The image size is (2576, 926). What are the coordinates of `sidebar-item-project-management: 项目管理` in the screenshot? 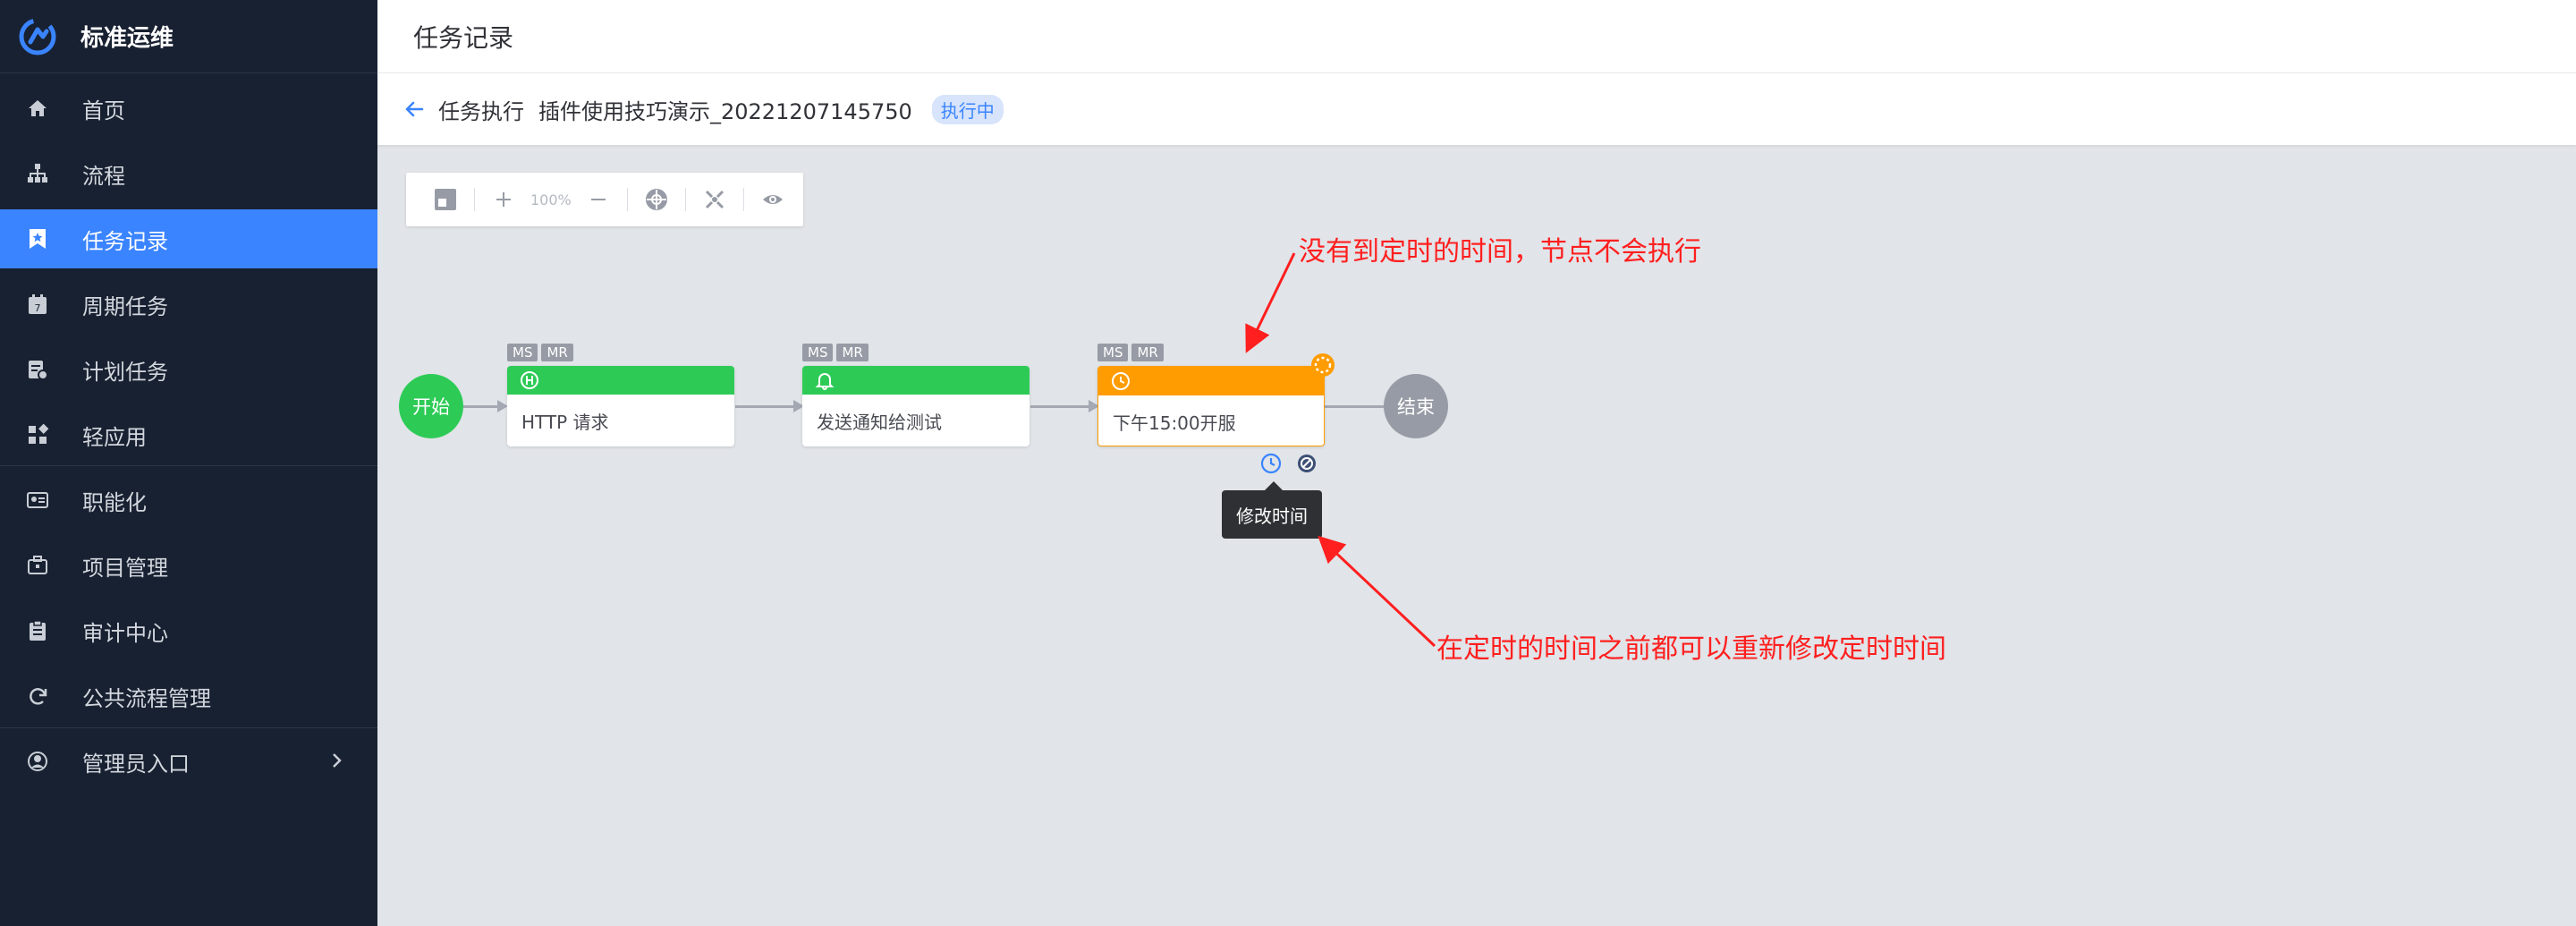 It's located at (188, 565).